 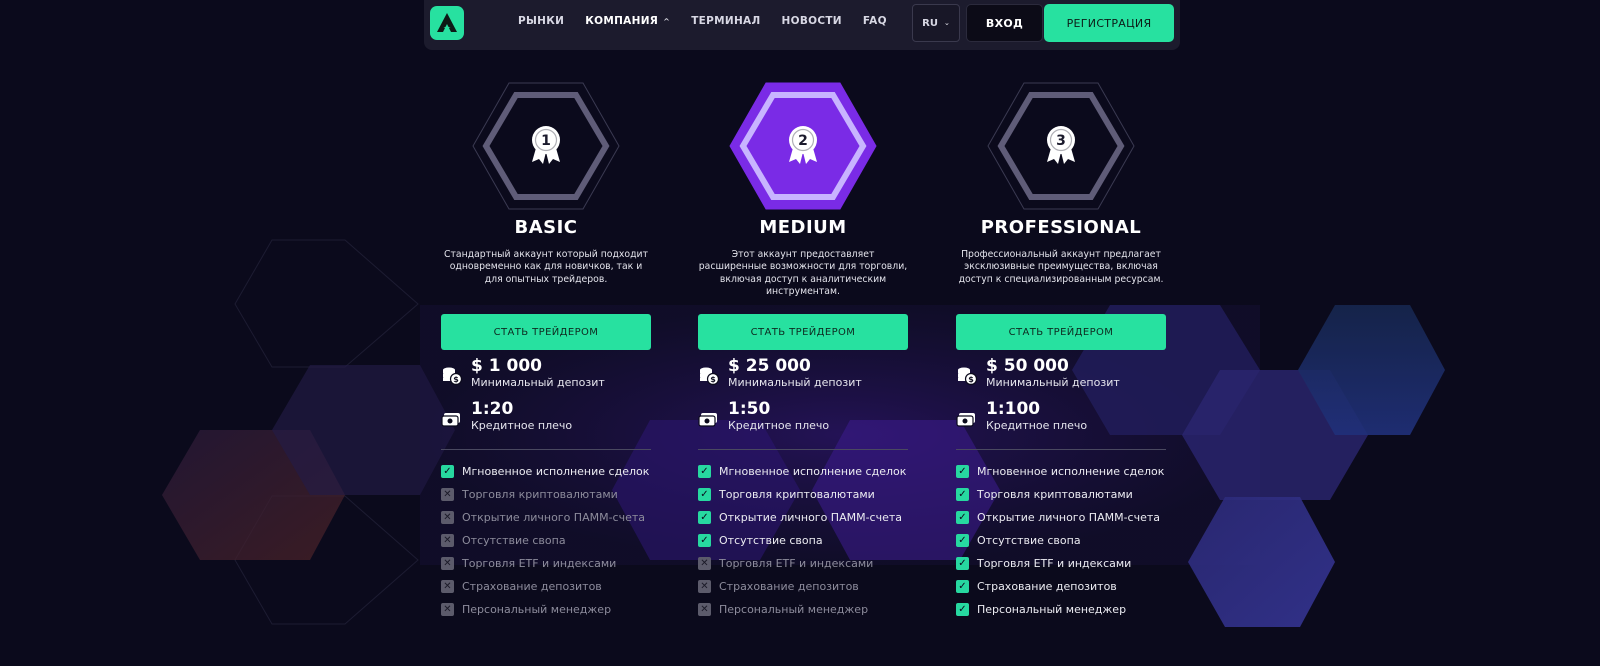 I want to click on menu-item-terminal: ТЕРМИНАЛ, so click(x=725, y=21).